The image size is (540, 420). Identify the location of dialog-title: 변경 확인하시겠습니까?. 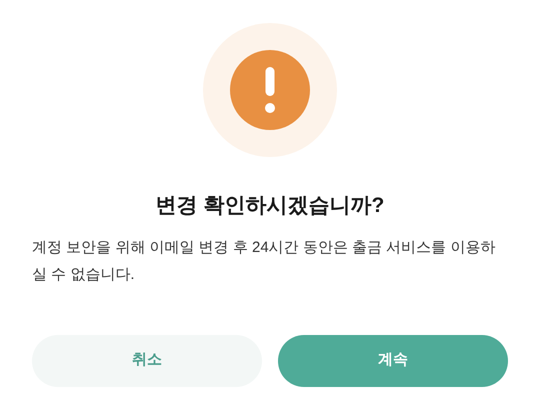
(270, 206).